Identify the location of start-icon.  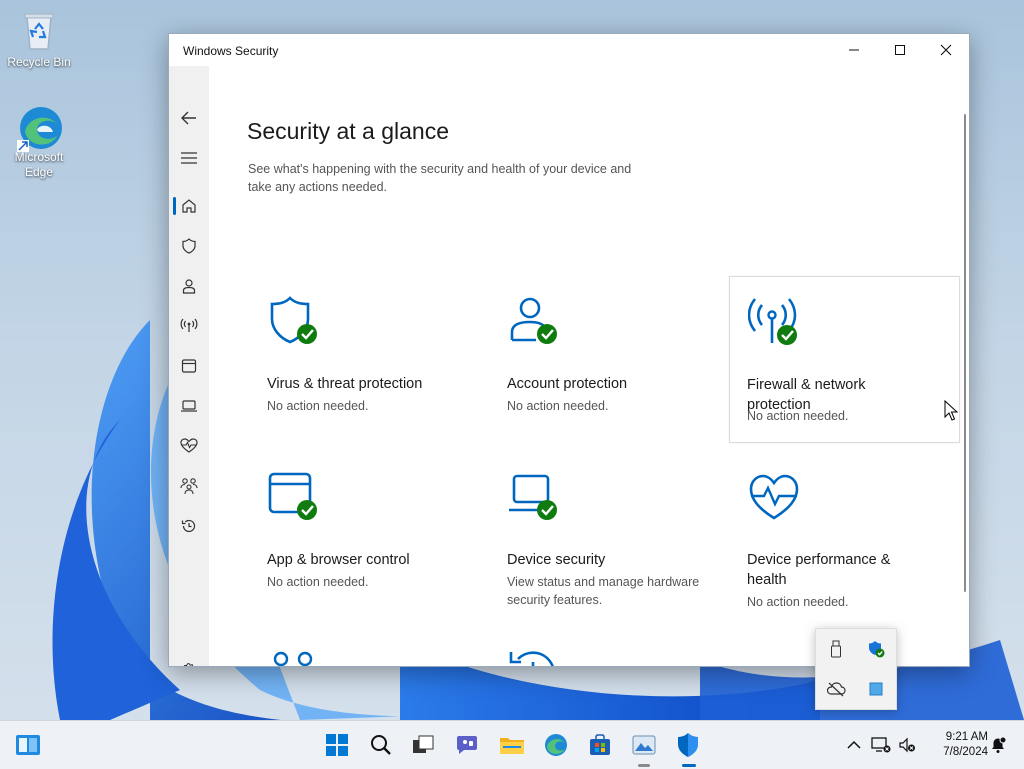
(337, 745).